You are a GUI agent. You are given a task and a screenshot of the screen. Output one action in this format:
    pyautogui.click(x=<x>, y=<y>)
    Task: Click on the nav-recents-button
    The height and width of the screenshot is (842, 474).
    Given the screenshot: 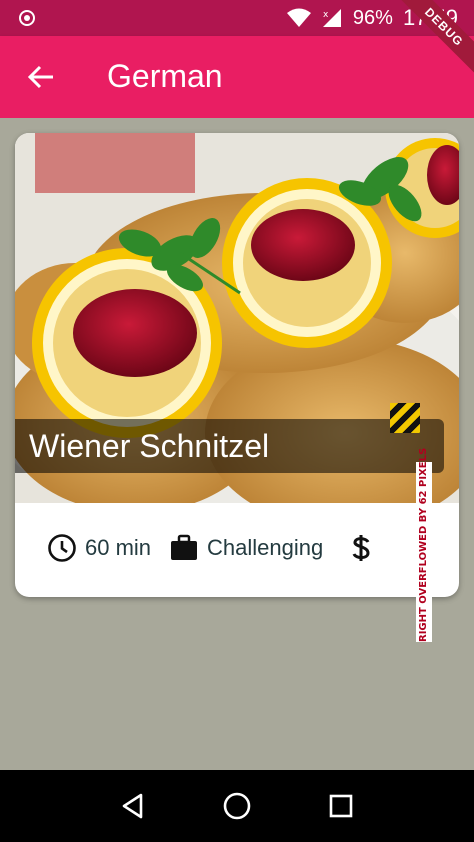 What is the action you would take?
    pyautogui.click(x=341, y=806)
    